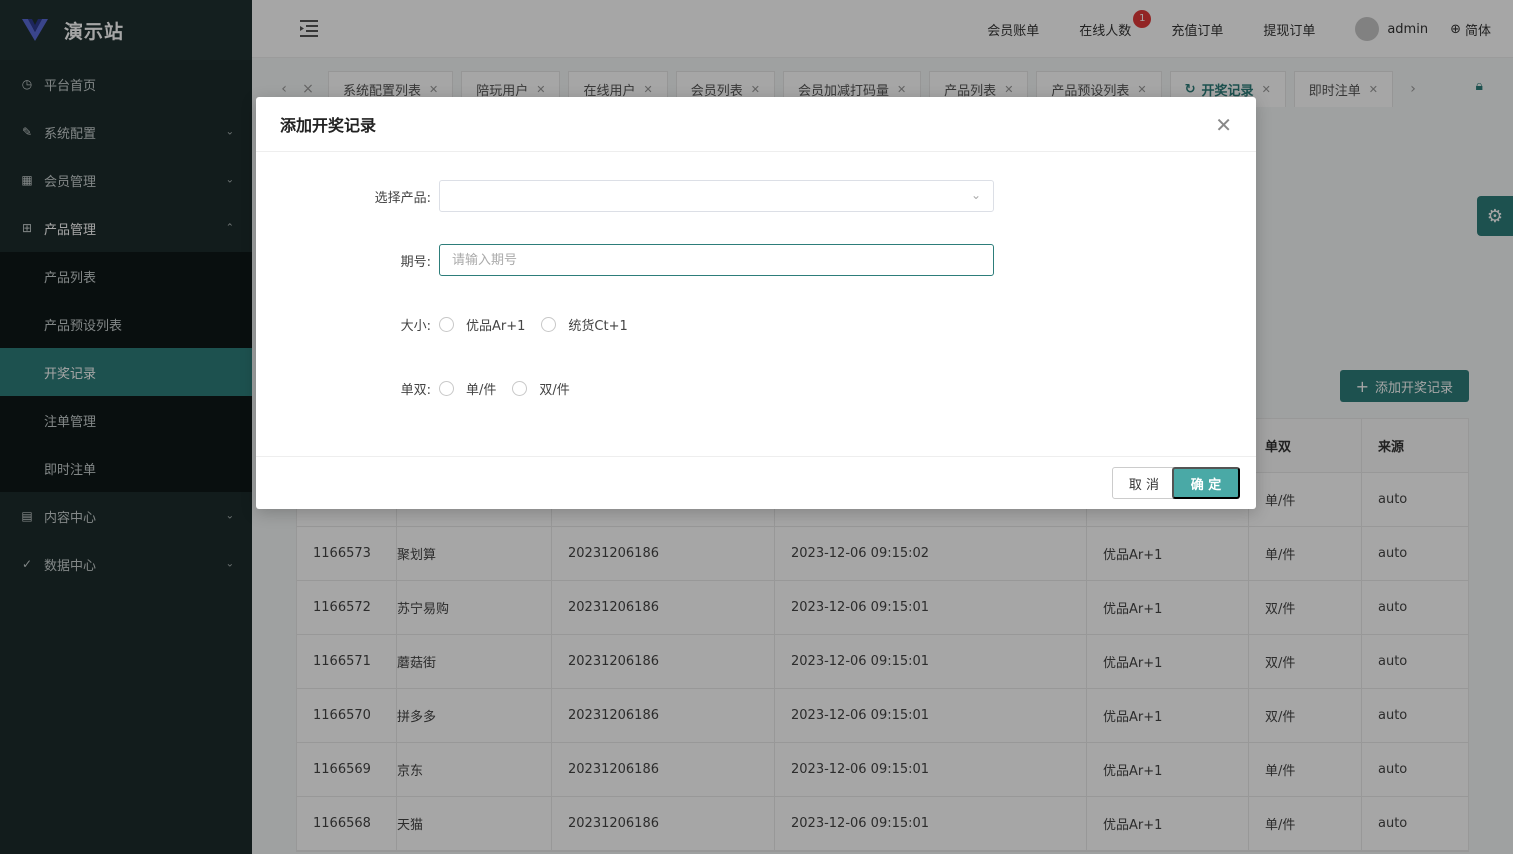  Describe the element at coordinates (554, 390) in the screenshot. I see `radio-label: 双/件` at that location.